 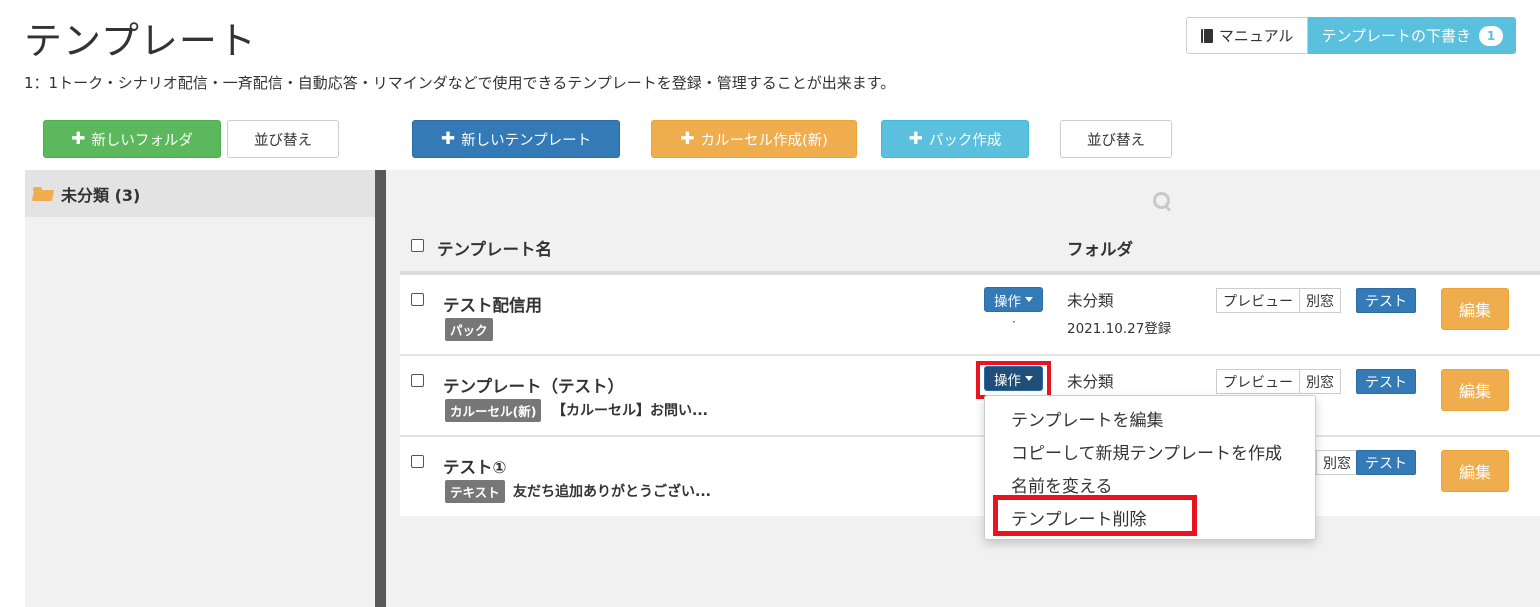 What do you see at coordinates (970, 476) in the screenshot?
I see `table-row: テスト① テキスト 友だち追加ありがとうござい... 別窓 テスト 編集` at bounding box center [970, 476].